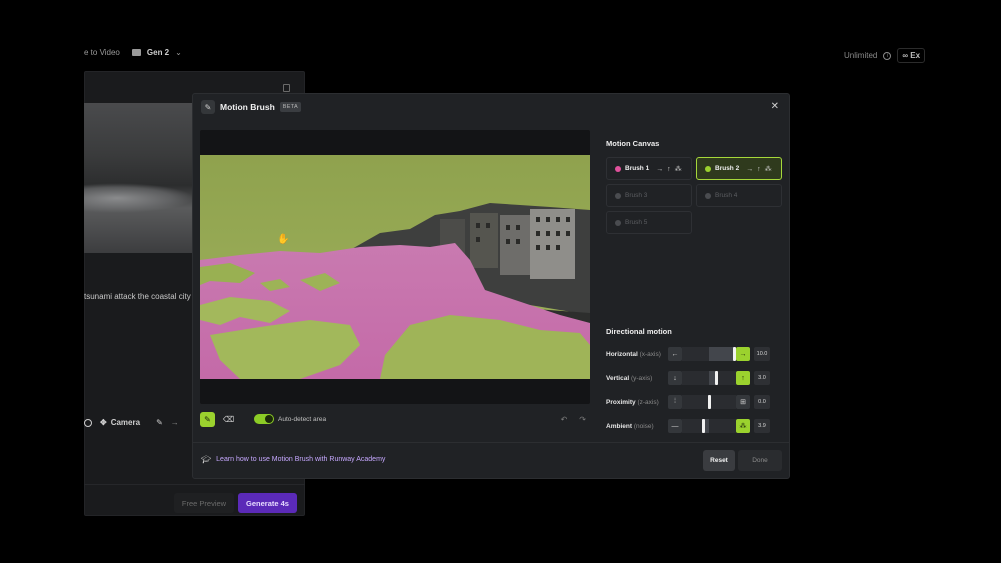 This screenshot has width=1001, height=563. I want to click on brush-toolbar: ✎ ⌫ Auto-detect area ↶ ↷, so click(395, 419).